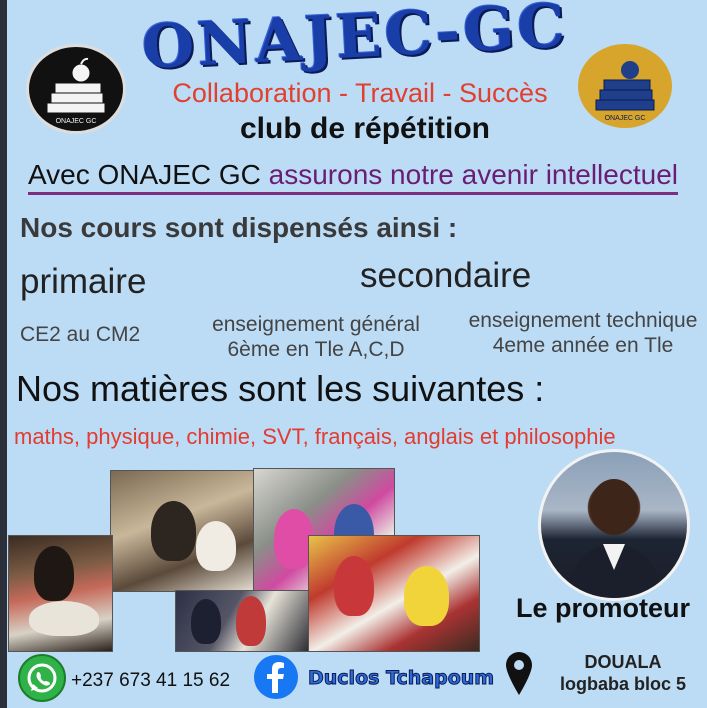 The height and width of the screenshot is (708, 707). I want to click on tagline: Collaboration - Travail - Succès, so click(360, 93).